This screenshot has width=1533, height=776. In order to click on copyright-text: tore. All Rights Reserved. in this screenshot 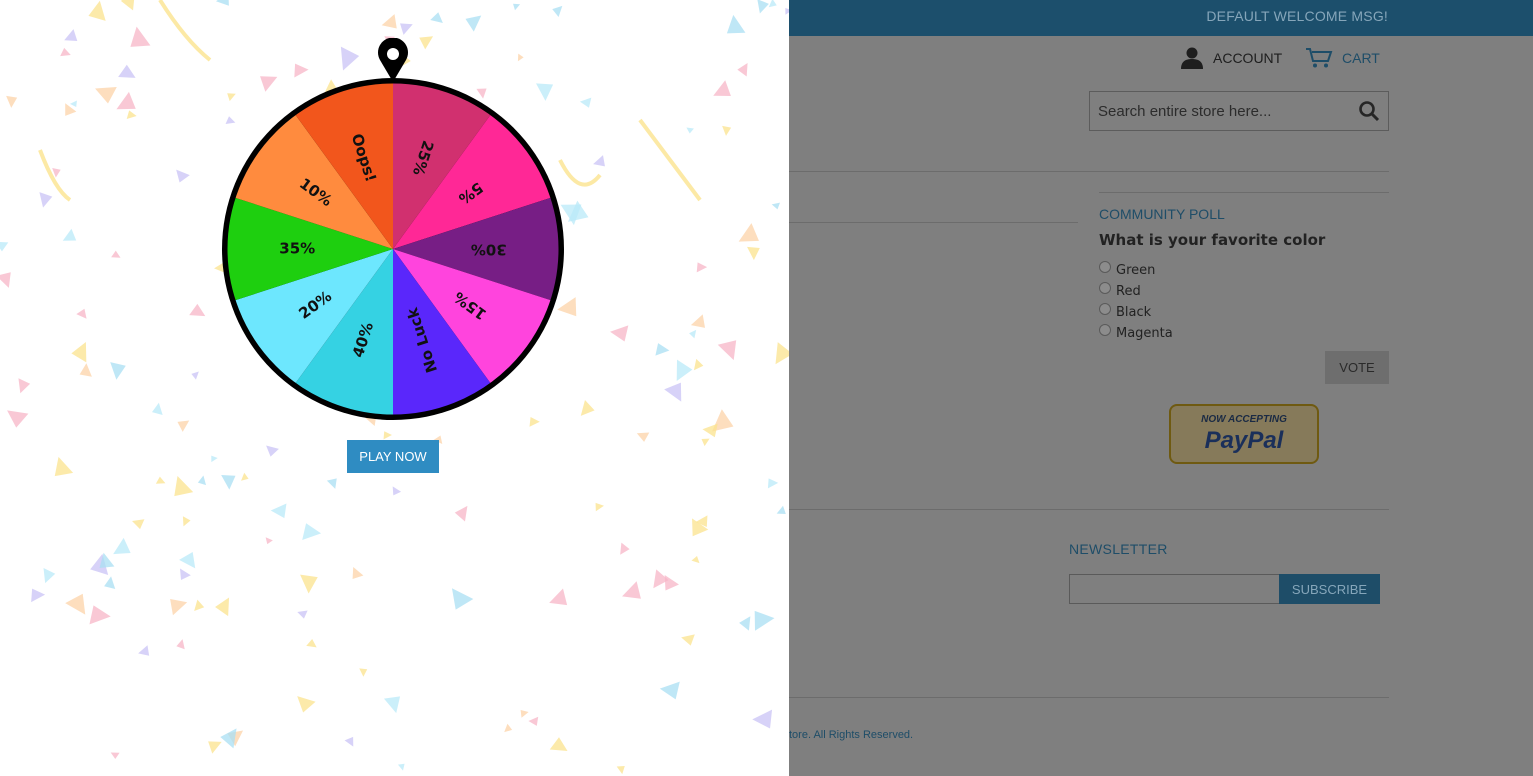, I will do `click(851, 735)`.